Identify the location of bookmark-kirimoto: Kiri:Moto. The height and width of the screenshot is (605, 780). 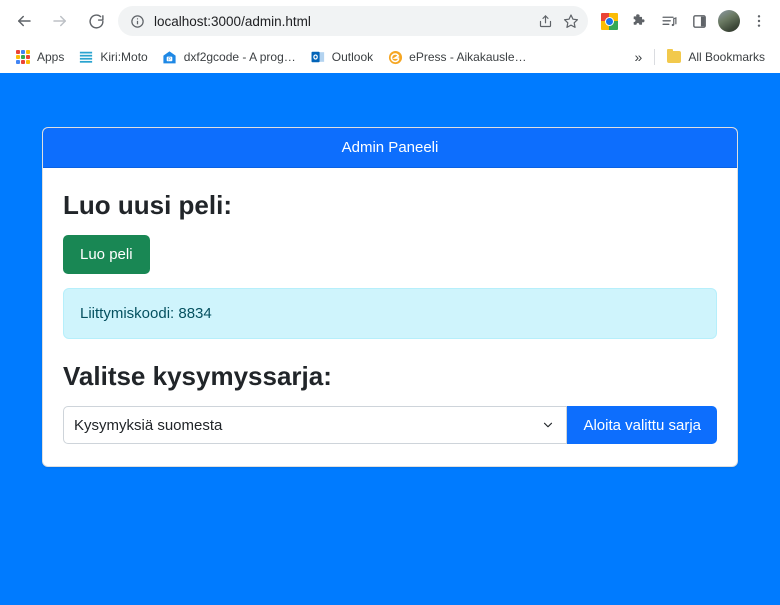
(112, 57).